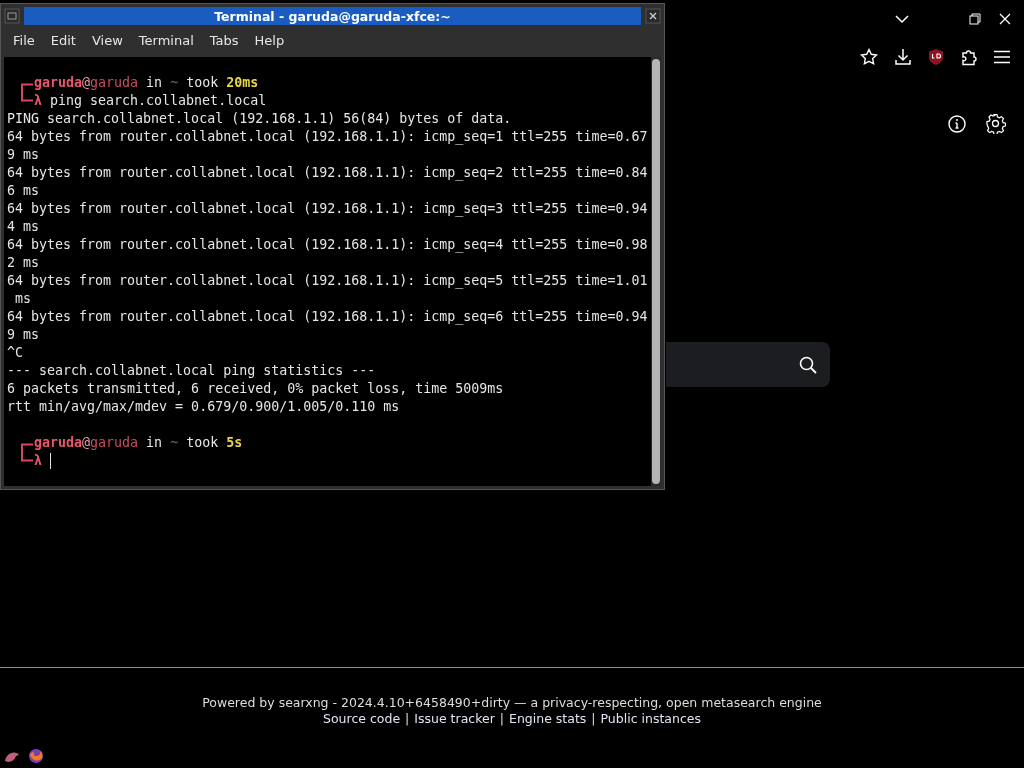  What do you see at coordinates (191, 371) in the screenshot?
I see `output-line: --- search.collabnet.local ping statistics ---` at bounding box center [191, 371].